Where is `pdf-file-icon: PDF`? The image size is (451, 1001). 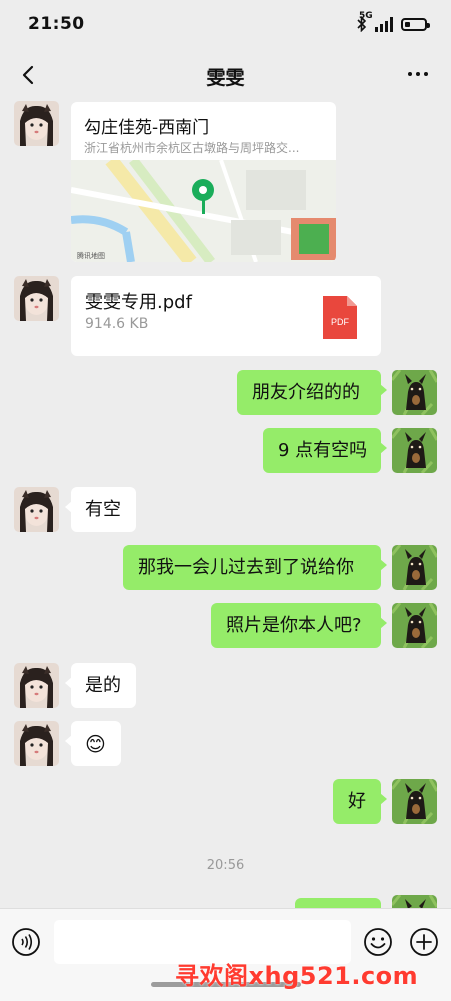
pdf-file-icon: PDF is located at coordinates (340, 317).